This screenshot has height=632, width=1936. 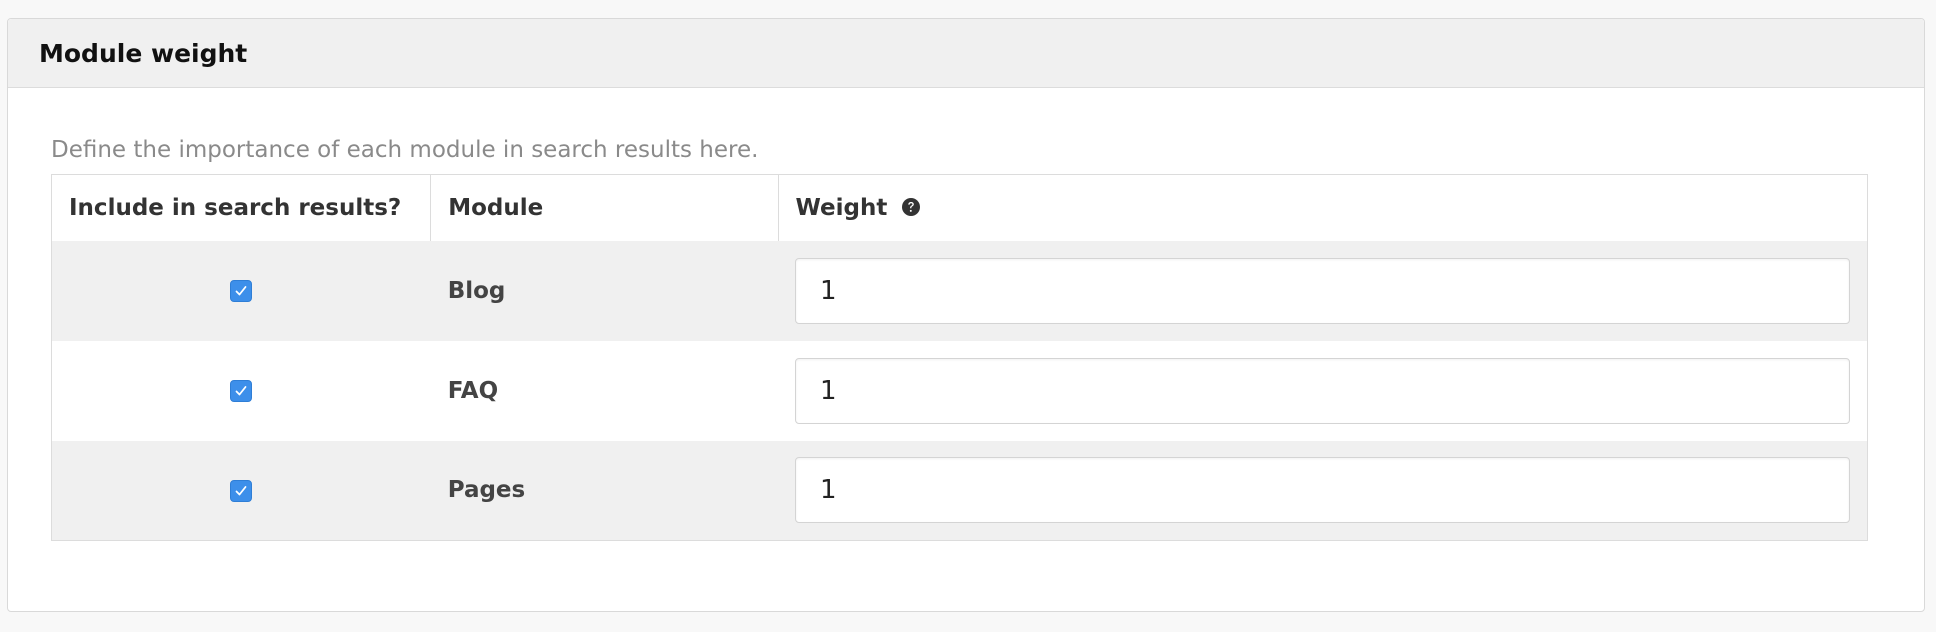 What do you see at coordinates (966, 53) in the screenshot?
I see `panel-heading: Module weight` at bounding box center [966, 53].